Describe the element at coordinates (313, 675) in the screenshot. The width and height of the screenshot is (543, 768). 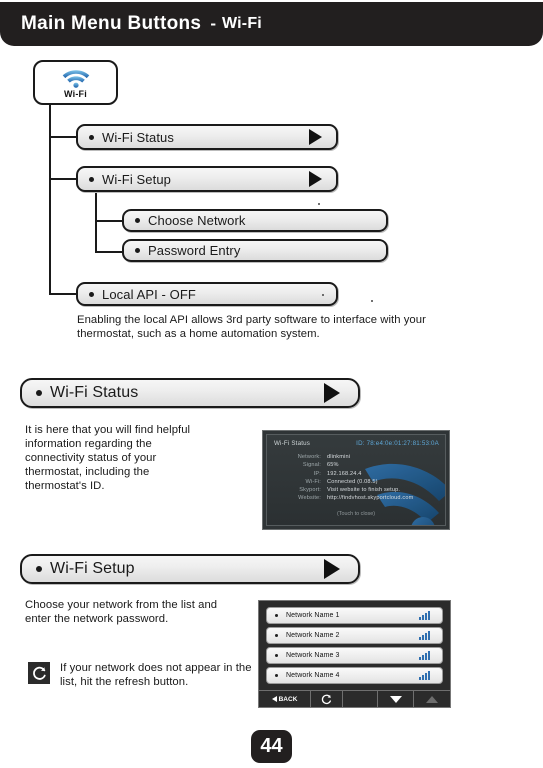
I see `network-name: Network Name 4` at that location.